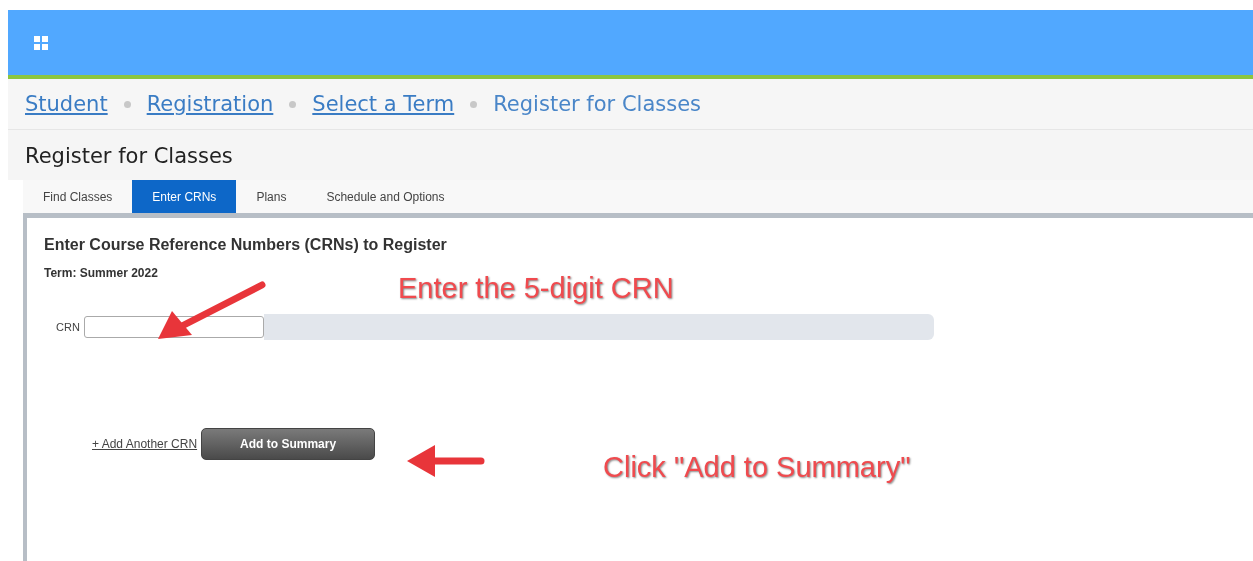 Image resolution: width=1253 pixels, height=561 pixels. What do you see at coordinates (383, 104) in the screenshot?
I see `breadcrumb-link: Select a Term` at bounding box center [383, 104].